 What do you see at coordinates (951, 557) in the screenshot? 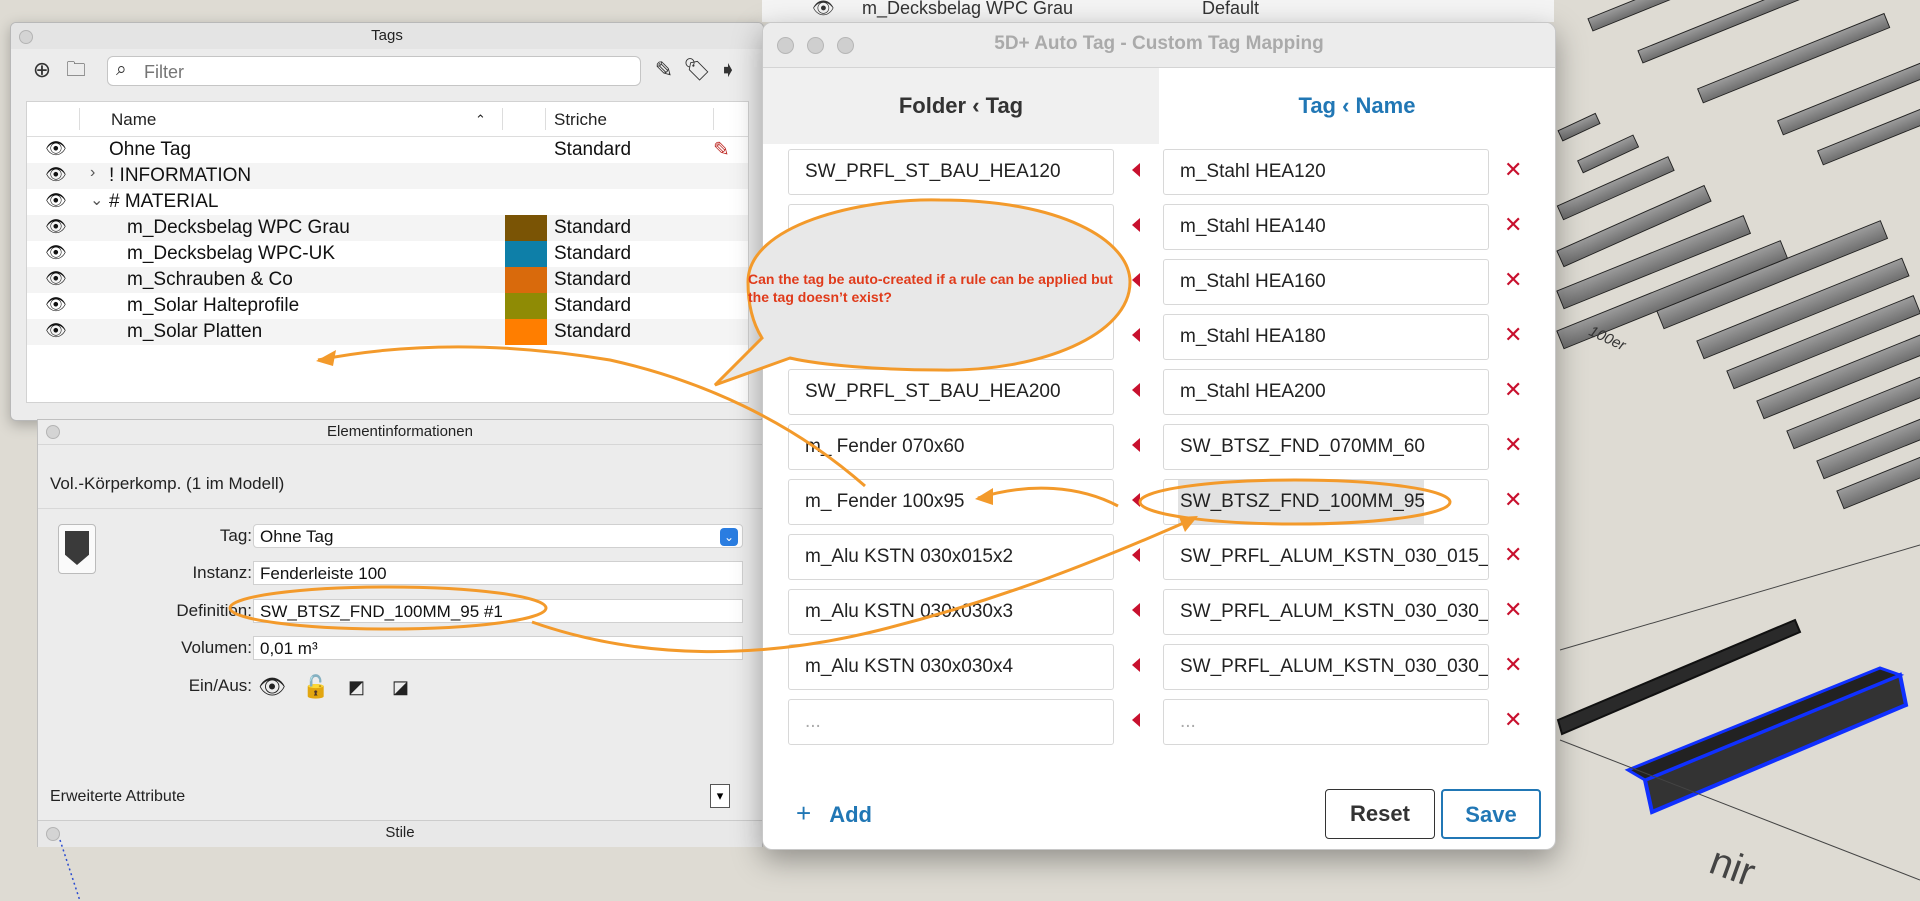
I see `source-field: m_Alu KSTN 030x015x2` at bounding box center [951, 557].